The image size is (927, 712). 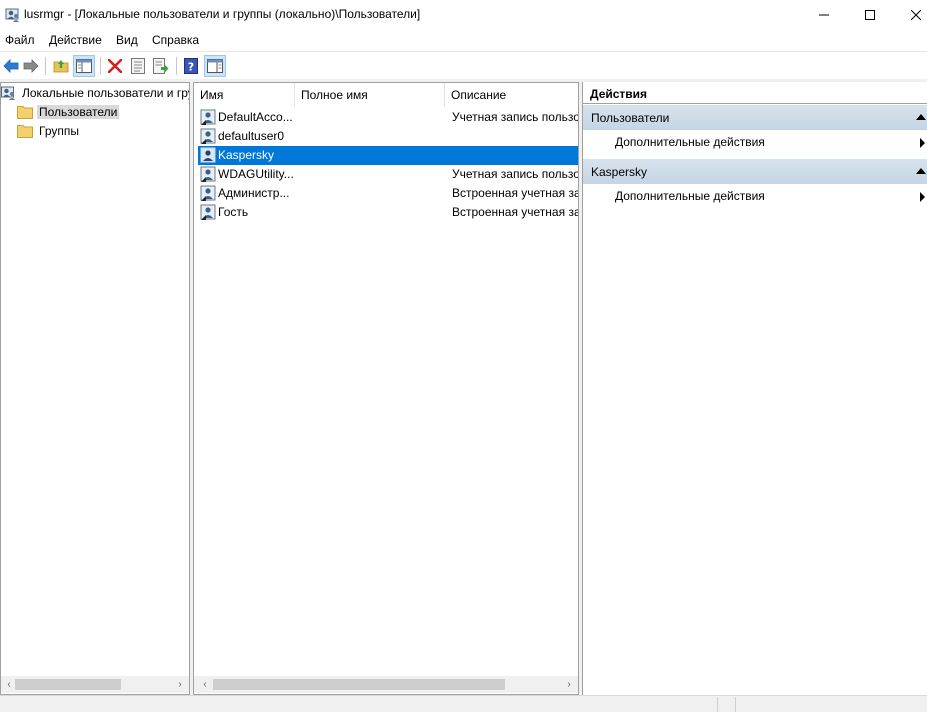 I want to click on menu-action: Действие, so click(x=75, y=40).